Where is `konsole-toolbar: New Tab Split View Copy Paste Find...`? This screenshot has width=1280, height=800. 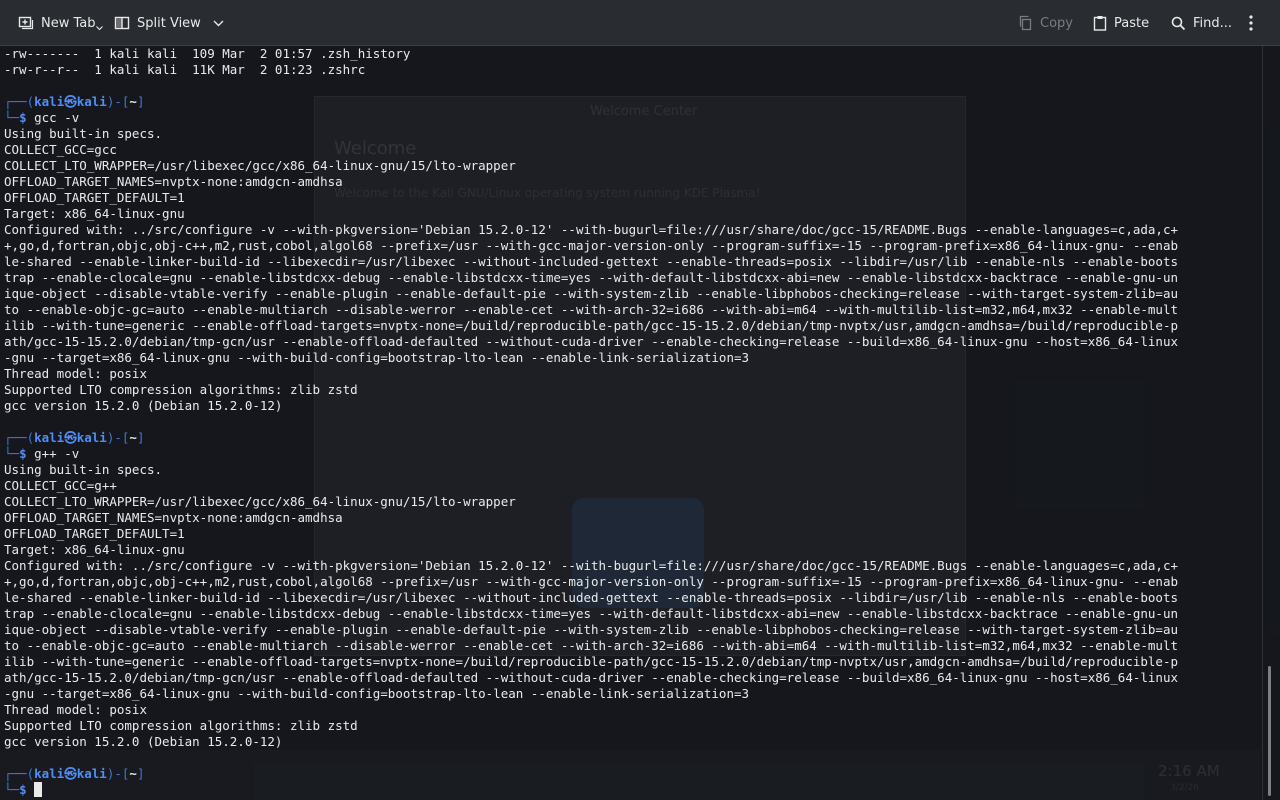
konsole-toolbar: New Tab Split View Copy Paste Find... is located at coordinates (640, 23).